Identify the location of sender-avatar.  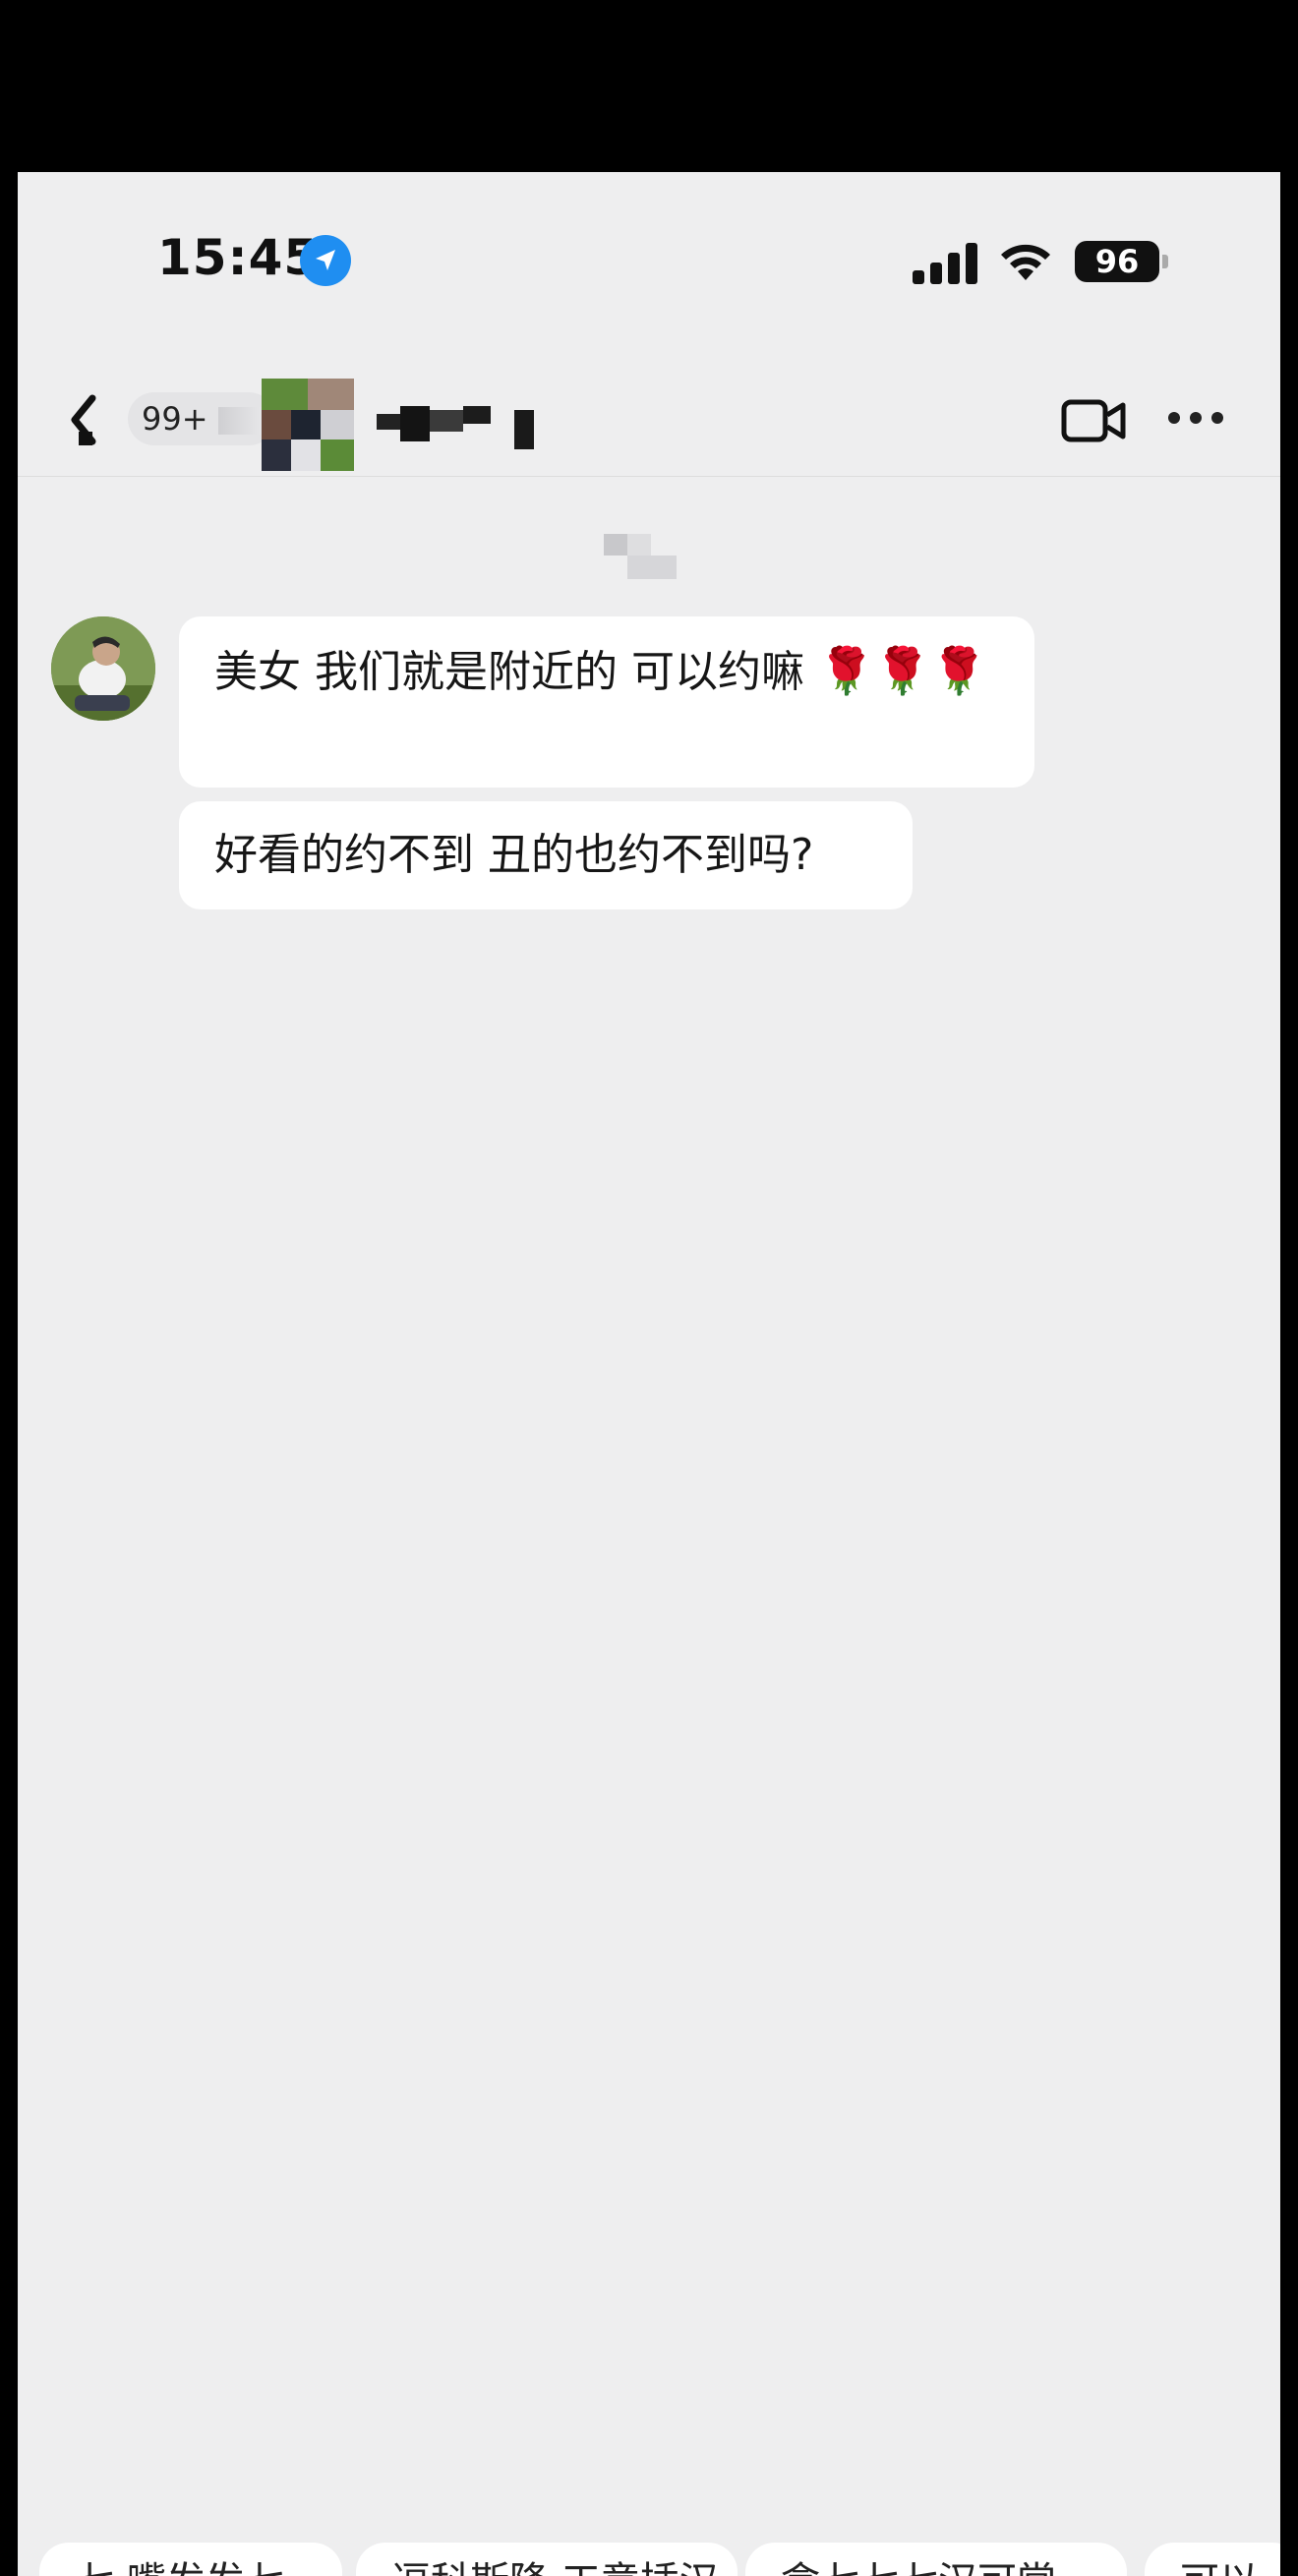
(103, 668).